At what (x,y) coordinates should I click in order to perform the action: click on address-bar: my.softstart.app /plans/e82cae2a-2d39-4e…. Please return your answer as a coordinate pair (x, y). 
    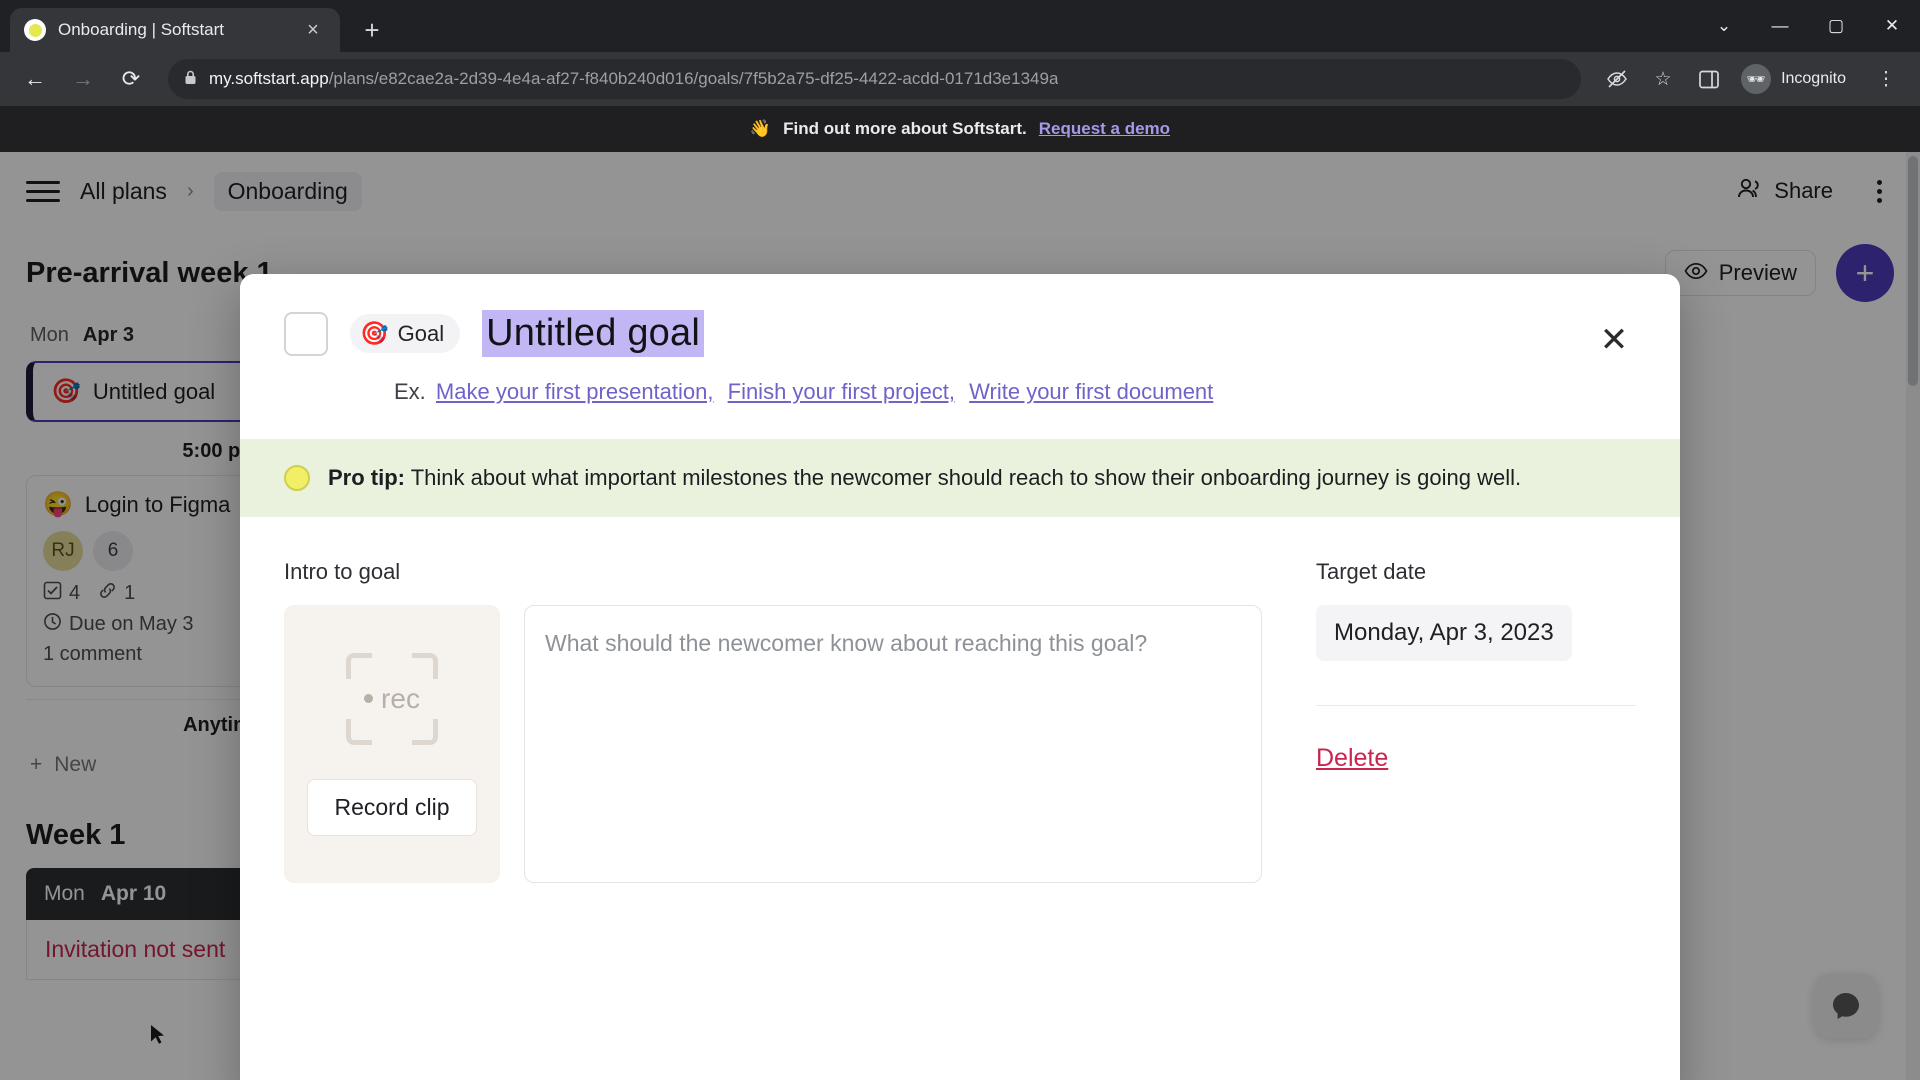
    Looking at the image, I should click on (875, 79).